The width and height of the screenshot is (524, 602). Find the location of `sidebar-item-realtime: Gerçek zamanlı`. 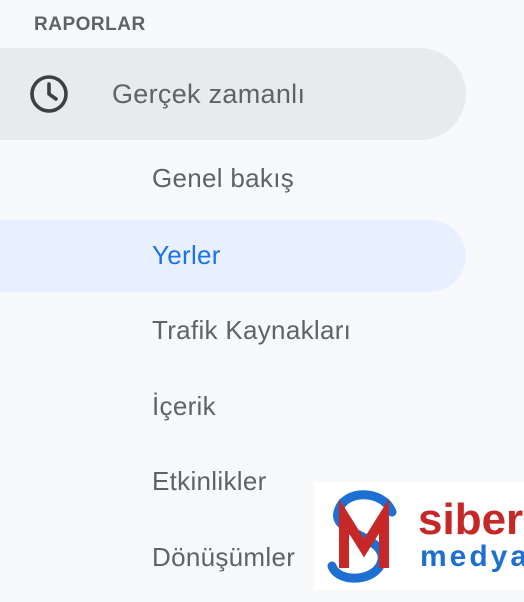

sidebar-item-realtime: Gerçek zamanlı is located at coordinates (233, 94).